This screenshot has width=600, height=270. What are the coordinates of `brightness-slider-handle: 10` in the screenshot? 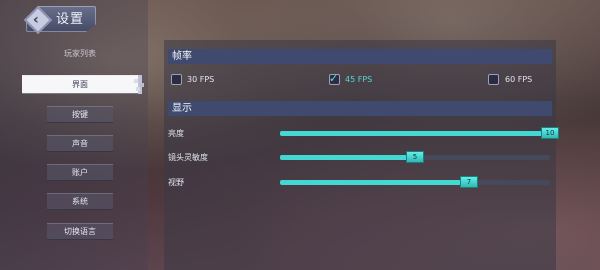 It's located at (550, 133).